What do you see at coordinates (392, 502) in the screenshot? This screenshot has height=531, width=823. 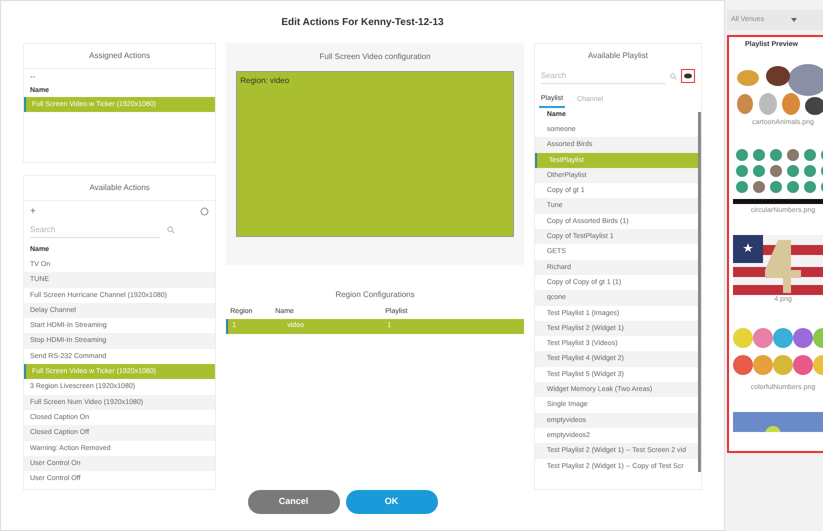 I see `ok-button: OK` at bounding box center [392, 502].